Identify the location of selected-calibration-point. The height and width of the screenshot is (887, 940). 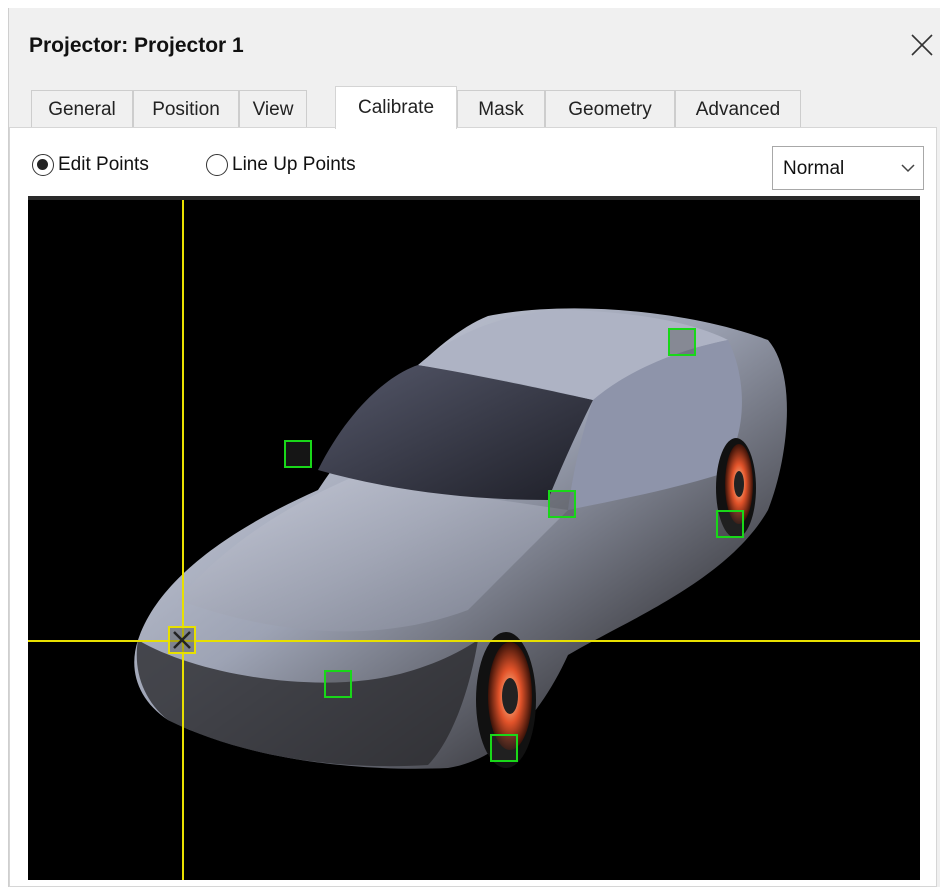
(182, 640).